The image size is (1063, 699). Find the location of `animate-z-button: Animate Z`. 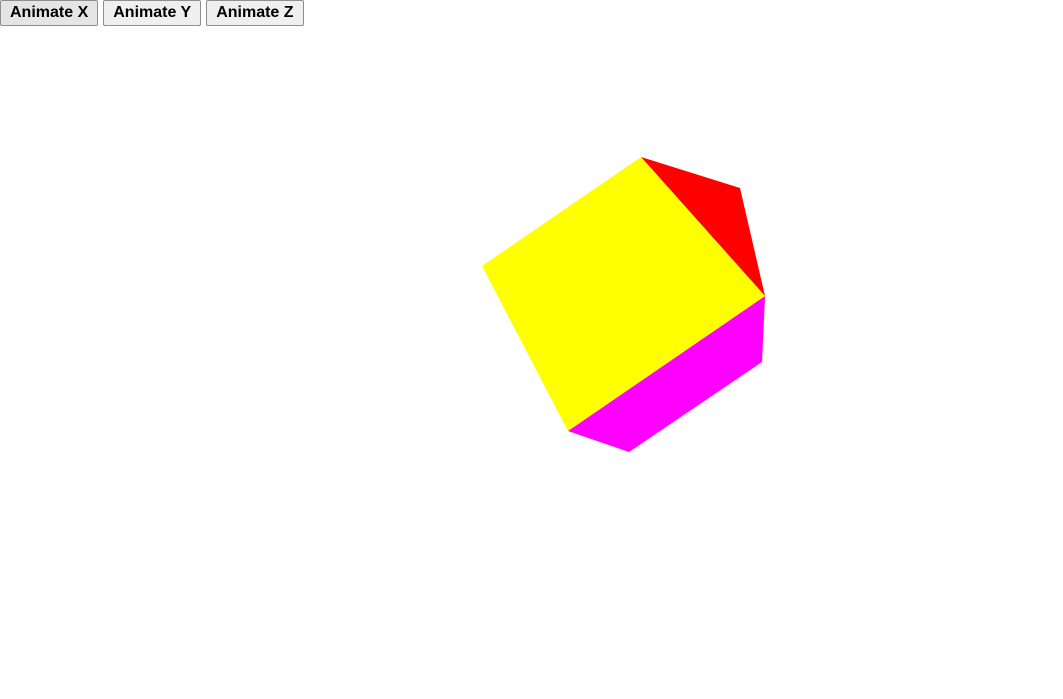

animate-z-button: Animate Z is located at coordinates (255, 13).